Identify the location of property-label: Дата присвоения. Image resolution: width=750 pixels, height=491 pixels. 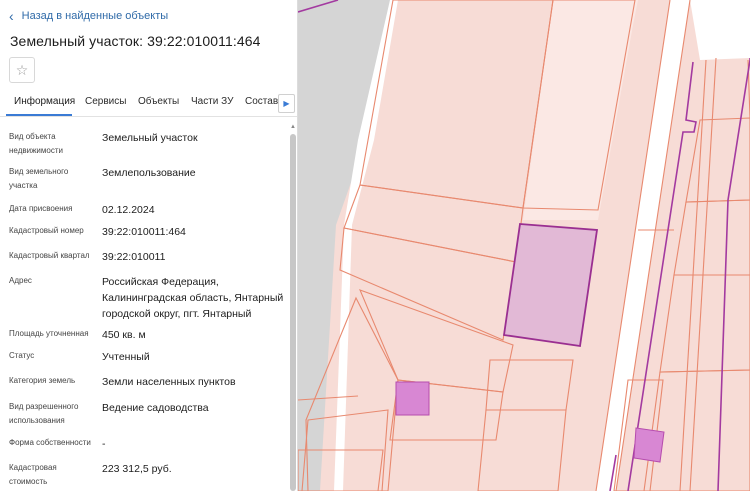
(41, 208).